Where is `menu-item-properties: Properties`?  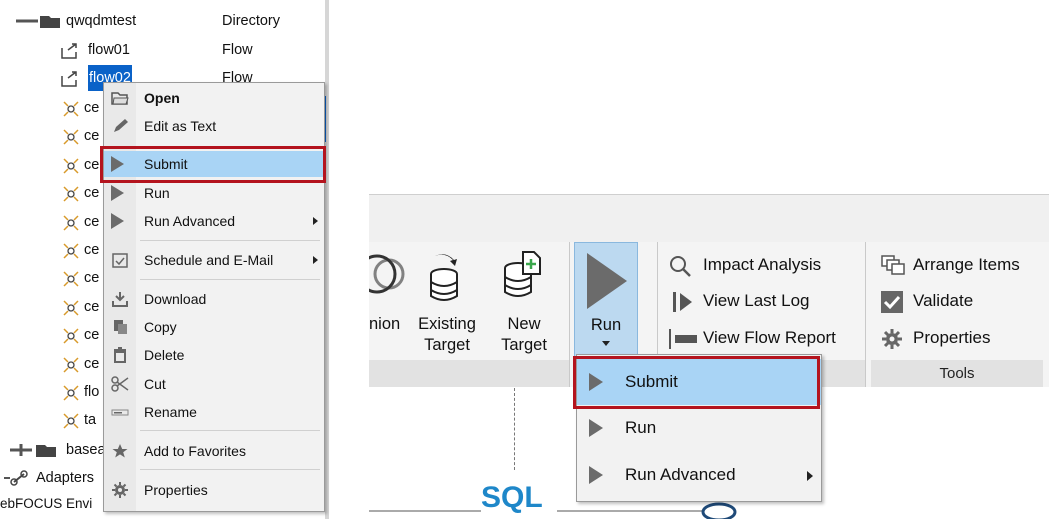 menu-item-properties: Properties is located at coordinates (214, 490).